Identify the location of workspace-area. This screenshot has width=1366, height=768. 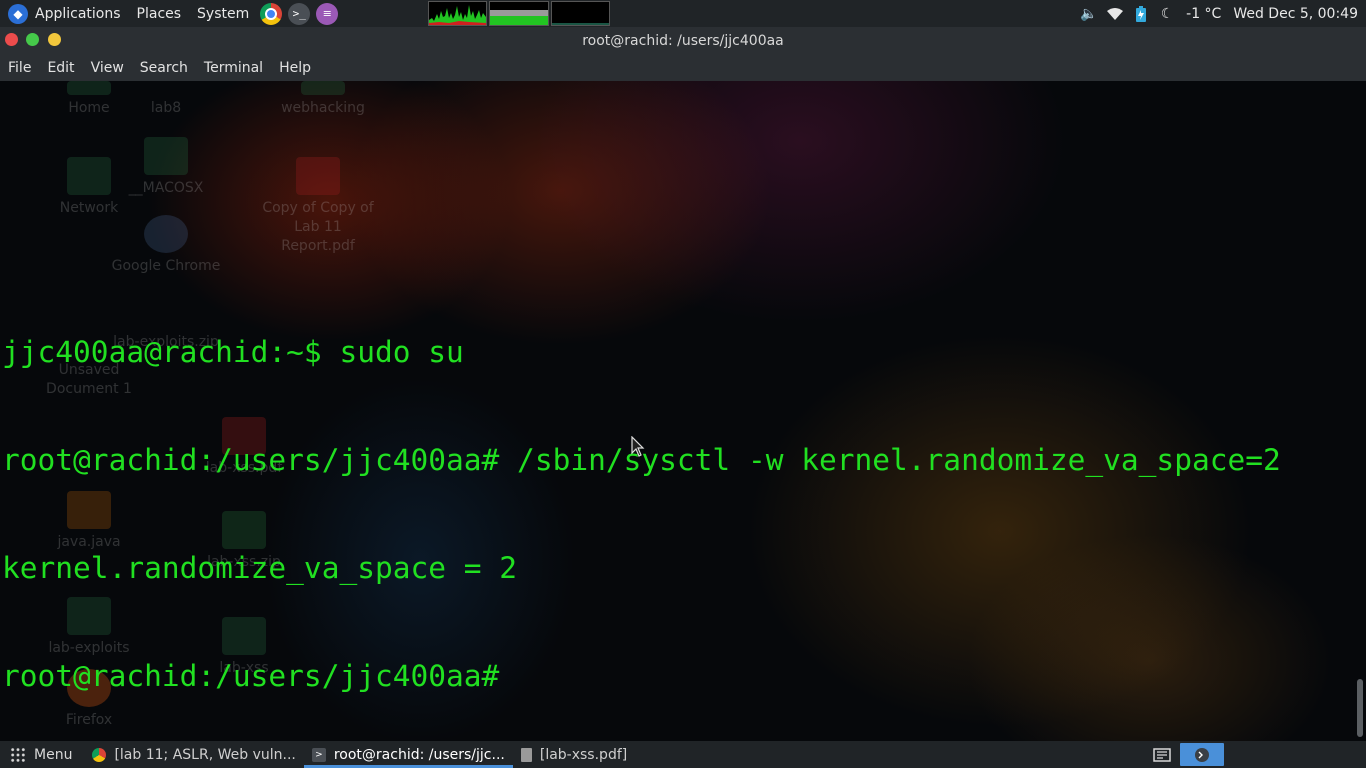
(1255, 754).